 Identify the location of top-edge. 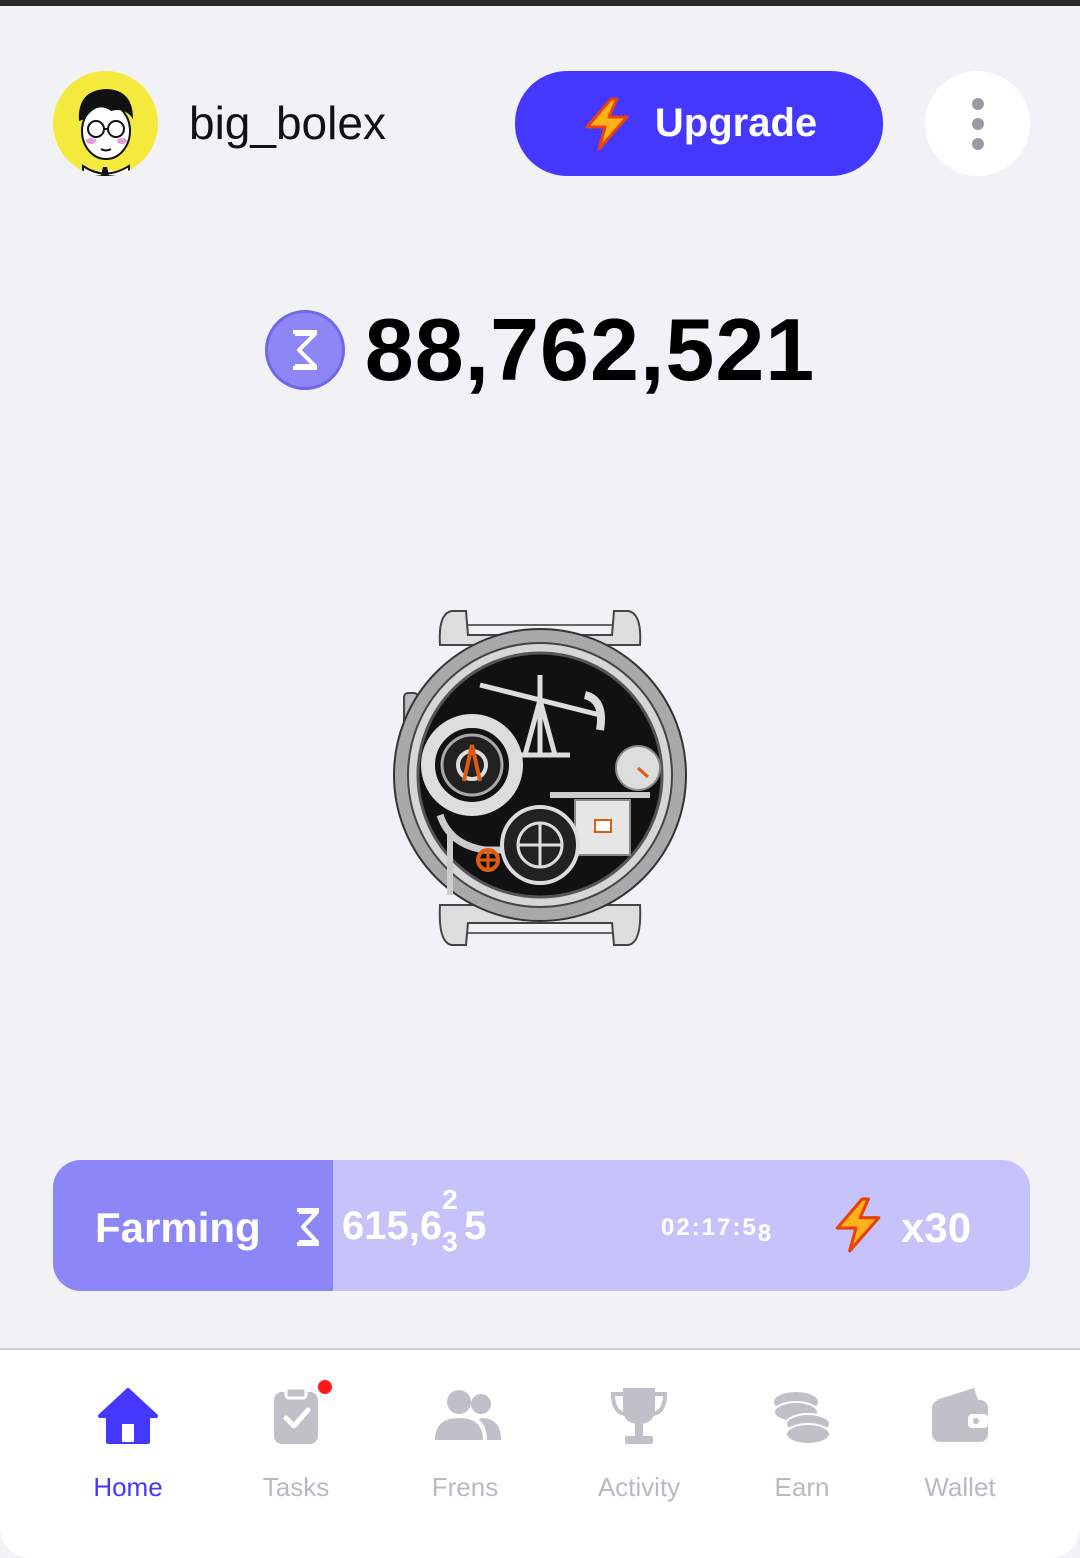
(540, 3).